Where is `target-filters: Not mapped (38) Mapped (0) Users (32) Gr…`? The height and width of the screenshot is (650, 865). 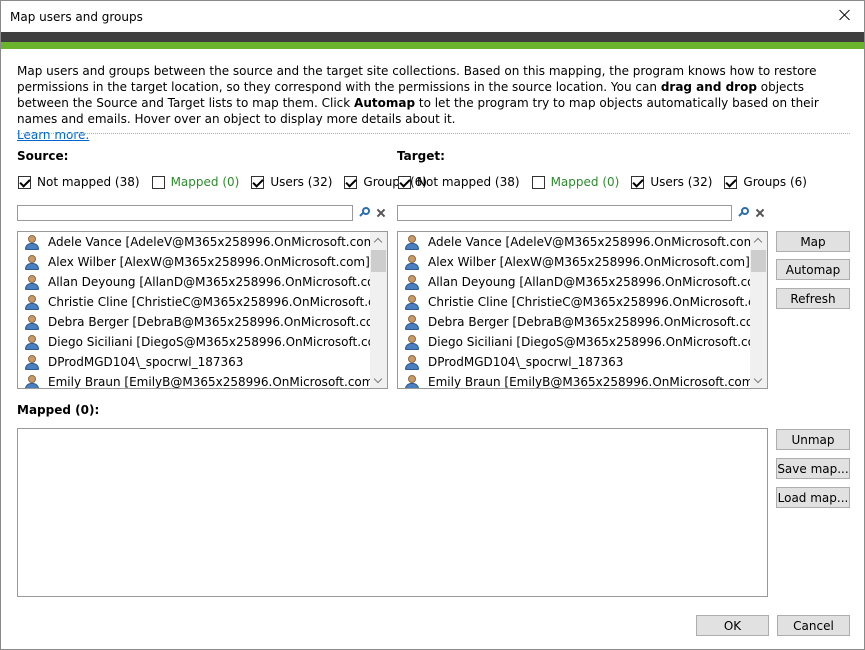 target-filters: Not mapped (38) Mapped (0) Users (32) Gr… is located at coordinates (608, 182).